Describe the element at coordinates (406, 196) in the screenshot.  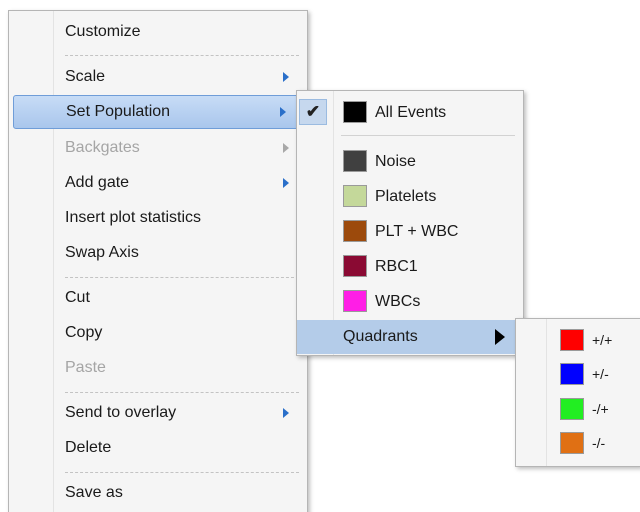
I see `population-label: Platelets` at that location.